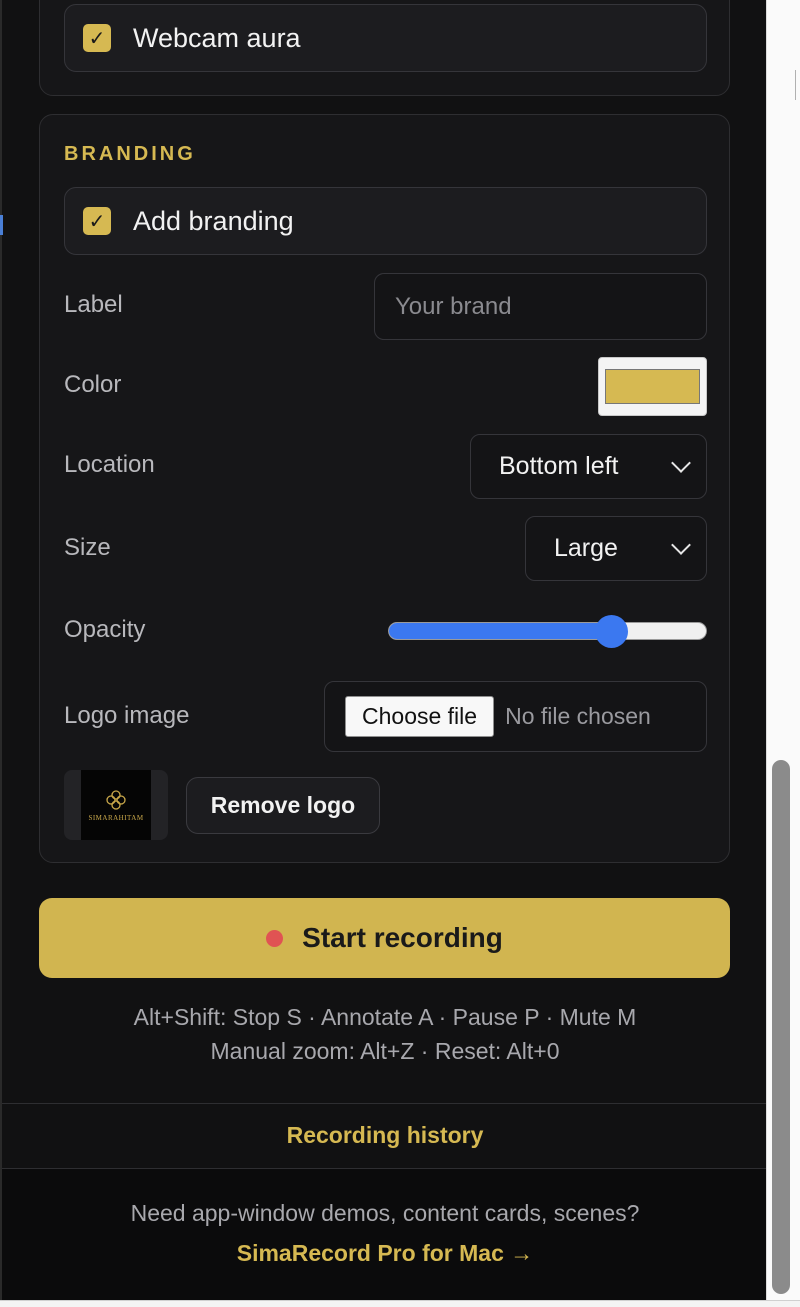  What do you see at coordinates (384, 1253) in the screenshot?
I see `pro-upgrade-link: SimaRecord Pro for Mac →` at bounding box center [384, 1253].